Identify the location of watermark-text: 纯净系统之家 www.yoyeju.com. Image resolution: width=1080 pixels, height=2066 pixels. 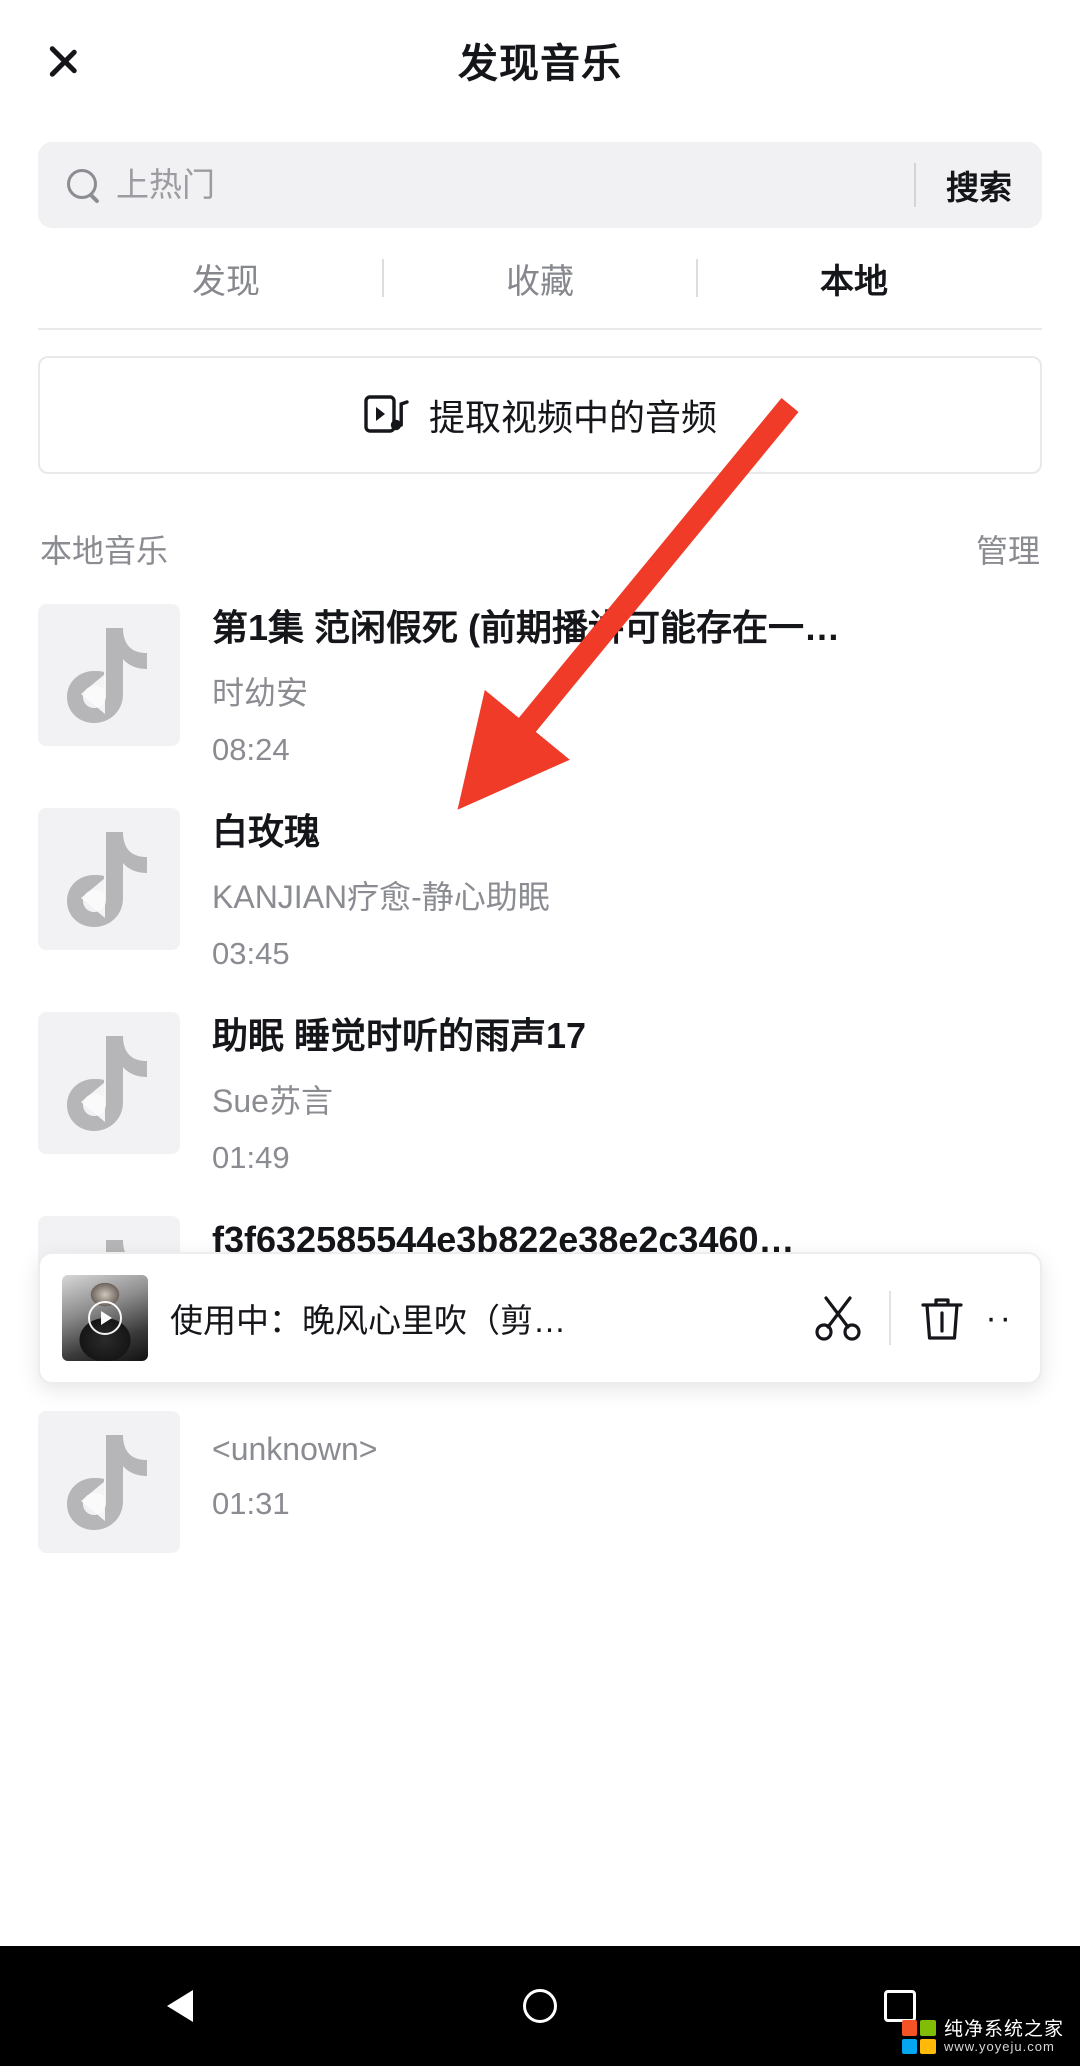
(1004, 2037).